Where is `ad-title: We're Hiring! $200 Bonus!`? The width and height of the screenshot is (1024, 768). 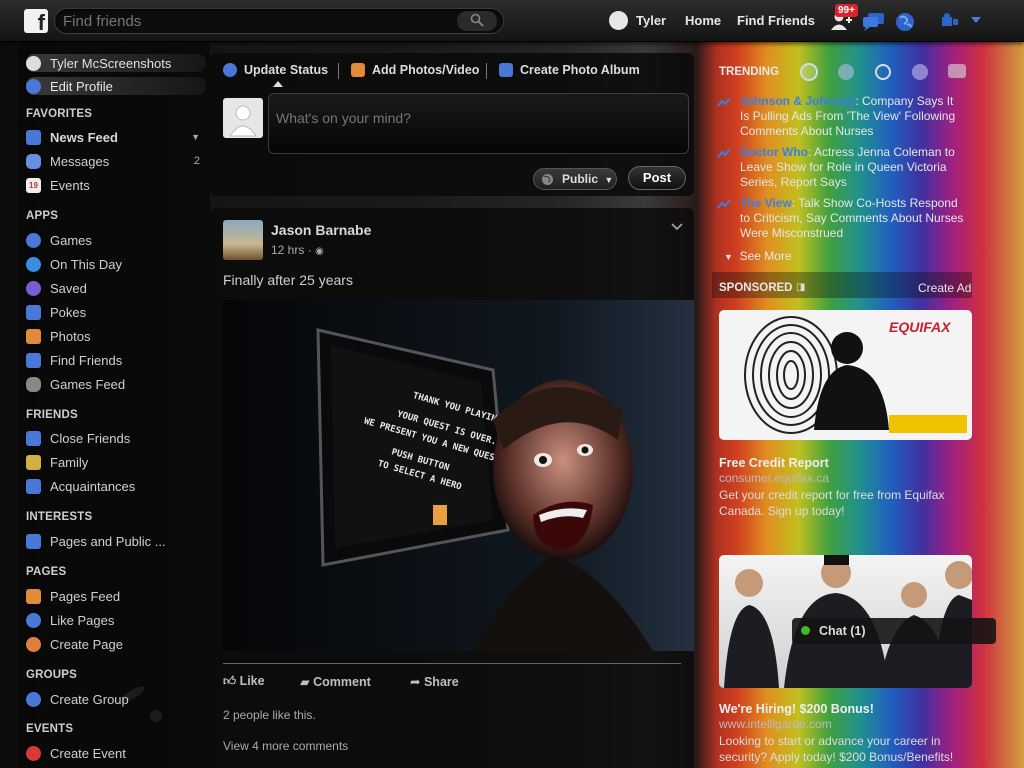
ad-title: We're Hiring! $200 Bonus! is located at coordinates (796, 709).